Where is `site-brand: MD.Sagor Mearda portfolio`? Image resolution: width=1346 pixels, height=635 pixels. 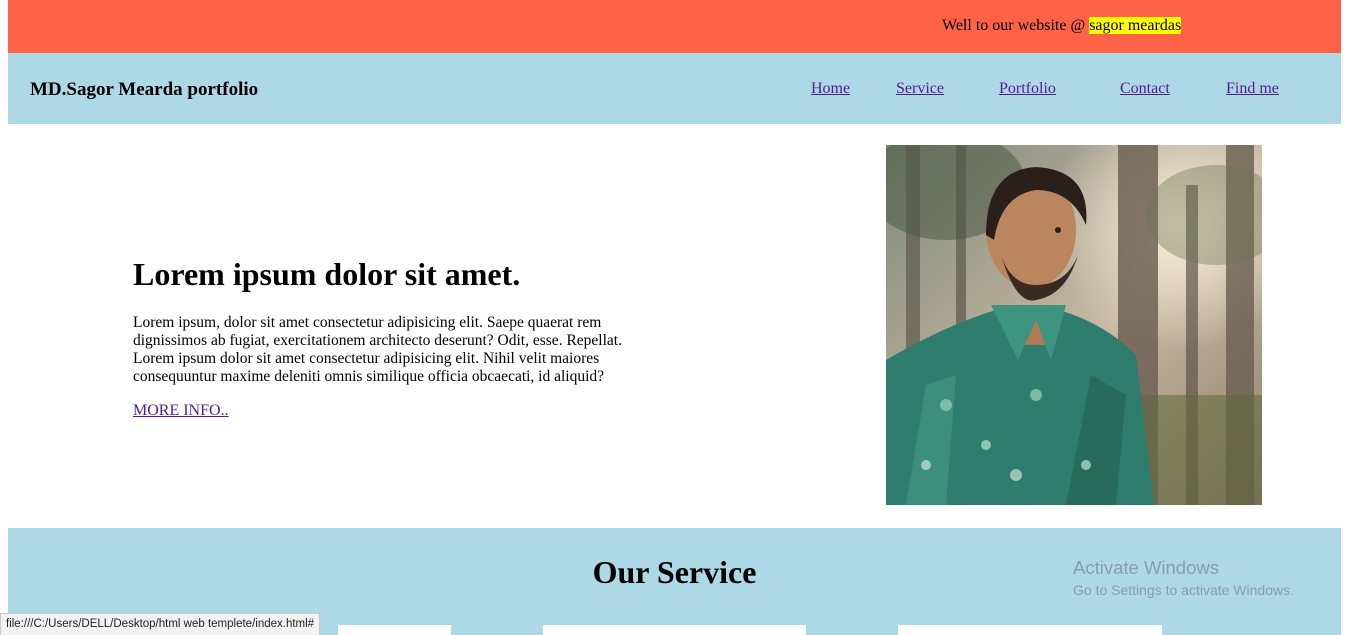 site-brand: MD.Sagor Mearda portfolio is located at coordinates (144, 89).